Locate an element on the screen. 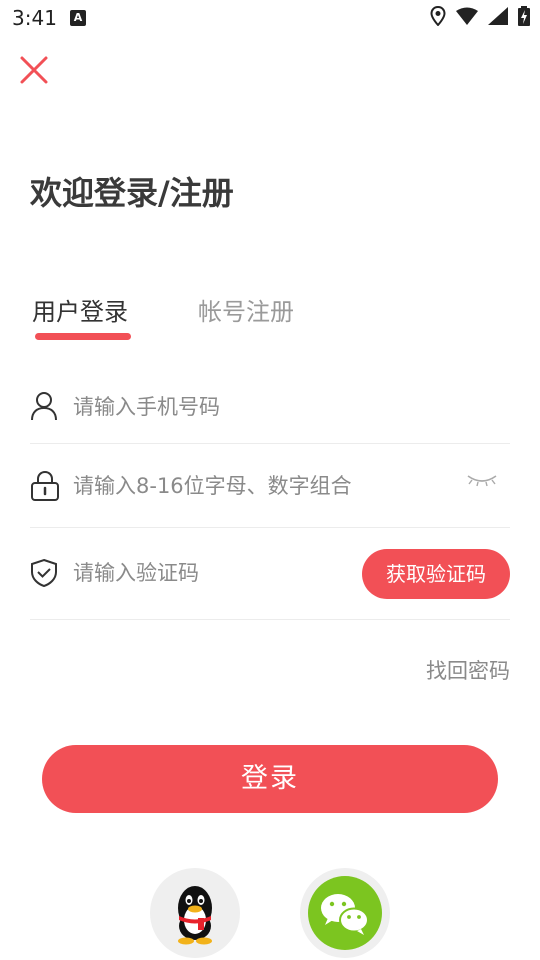 The width and height of the screenshot is (540, 960). status-time: 3:41 is located at coordinates (34, 18).